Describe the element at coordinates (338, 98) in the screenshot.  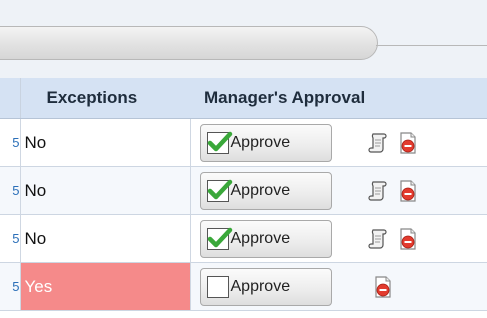
I see `column-header-managers-approval: Manager's Approval` at that location.